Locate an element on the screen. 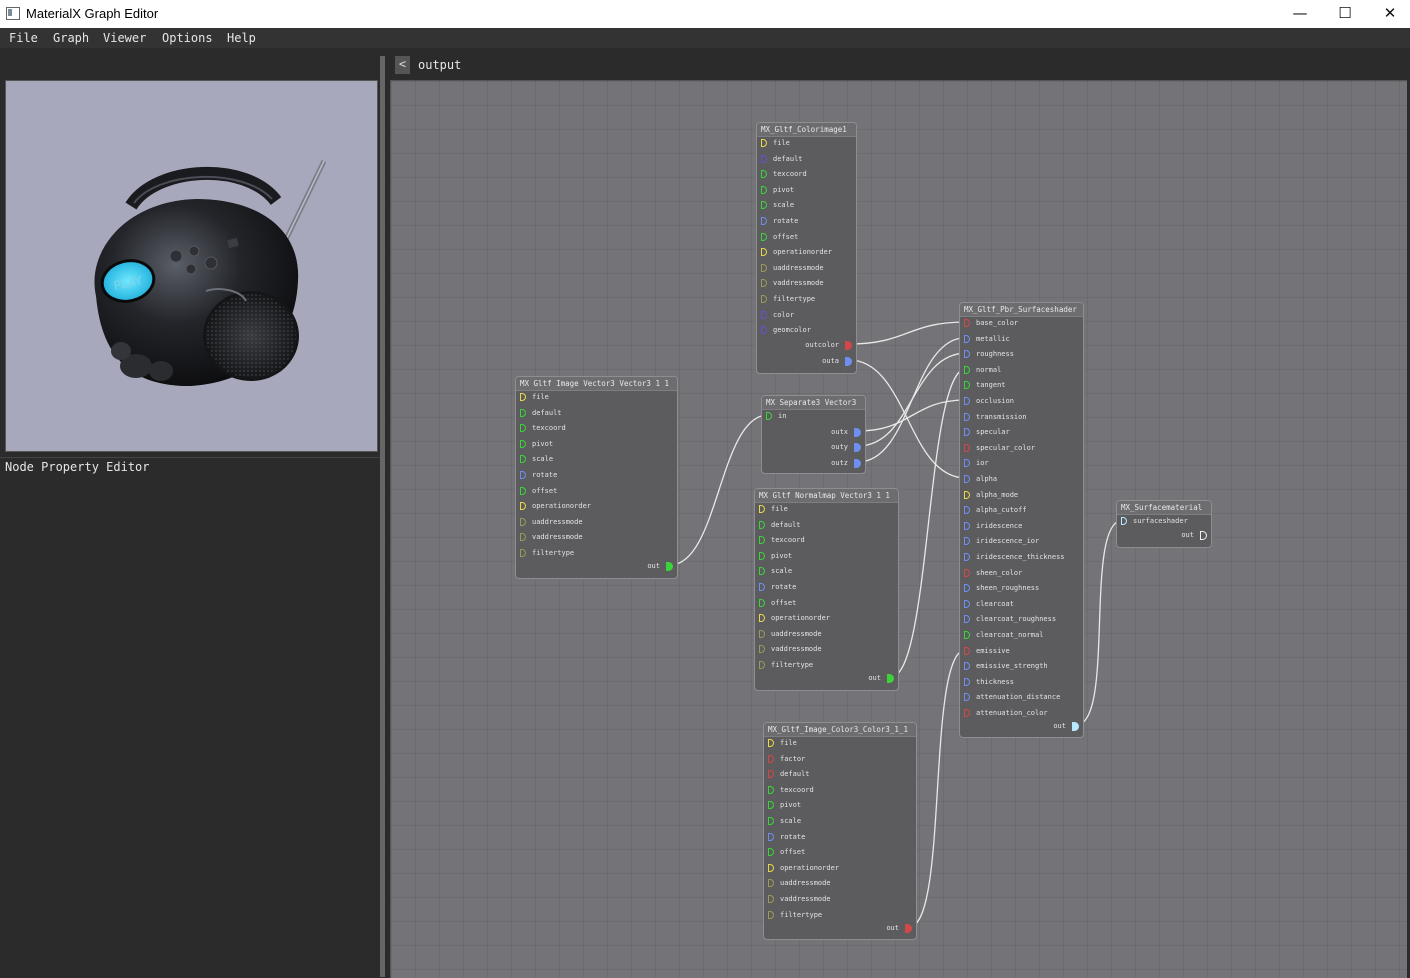 The width and height of the screenshot is (1410, 978). input-pin-normal: normal is located at coordinates (982, 370).